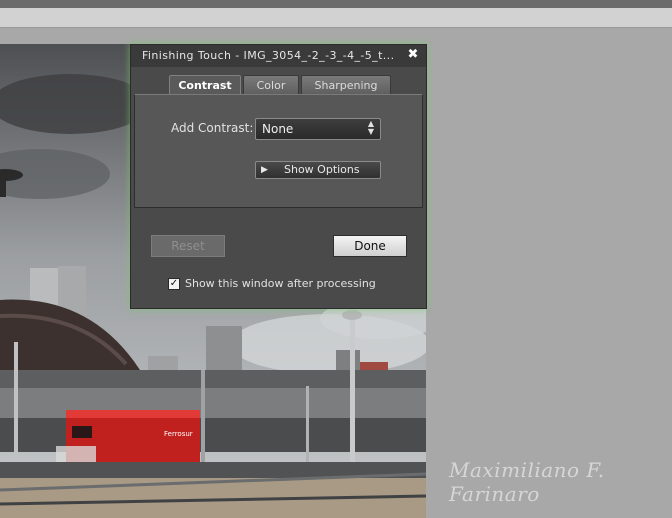 This screenshot has height=518, width=672. What do you see at coordinates (370, 246) in the screenshot?
I see `done-button: Done` at bounding box center [370, 246].